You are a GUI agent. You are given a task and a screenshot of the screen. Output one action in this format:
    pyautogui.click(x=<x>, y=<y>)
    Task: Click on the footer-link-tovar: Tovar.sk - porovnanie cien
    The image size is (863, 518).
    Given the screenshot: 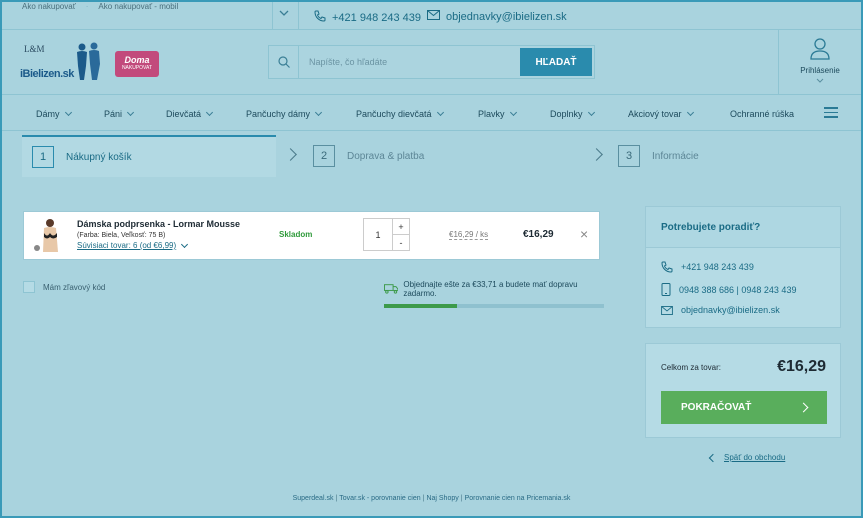 What is the action you would take?
    pyautogui.click(x=379, y=498)
    